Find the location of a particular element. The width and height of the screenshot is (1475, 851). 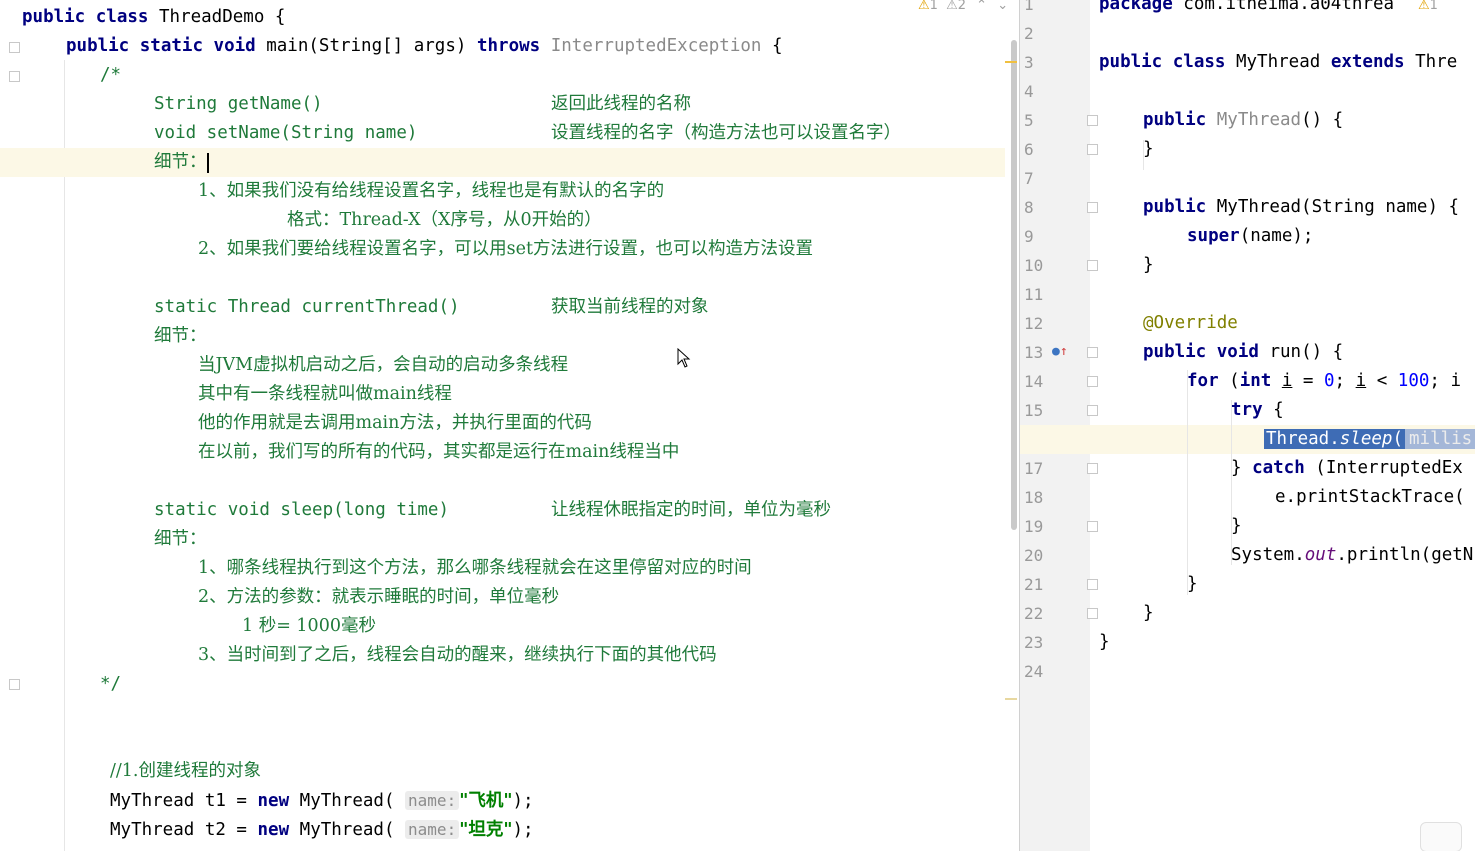

line-number: 6 is located at coordinates (1044, 149).